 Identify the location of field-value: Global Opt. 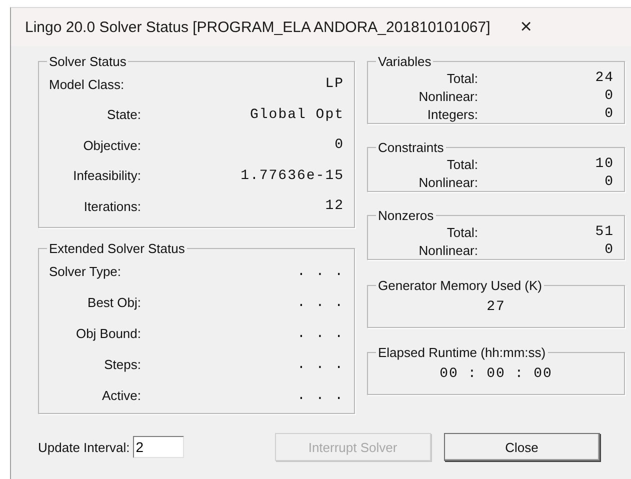
(296, 114).